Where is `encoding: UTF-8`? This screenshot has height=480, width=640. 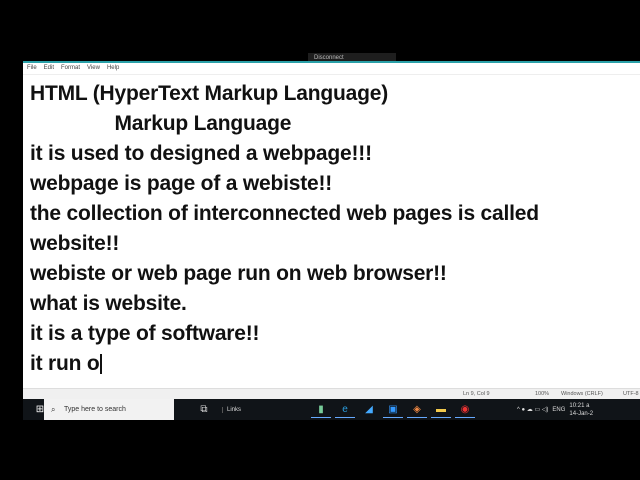
encoding: UTF-8 is located at coordinates (631, 394).